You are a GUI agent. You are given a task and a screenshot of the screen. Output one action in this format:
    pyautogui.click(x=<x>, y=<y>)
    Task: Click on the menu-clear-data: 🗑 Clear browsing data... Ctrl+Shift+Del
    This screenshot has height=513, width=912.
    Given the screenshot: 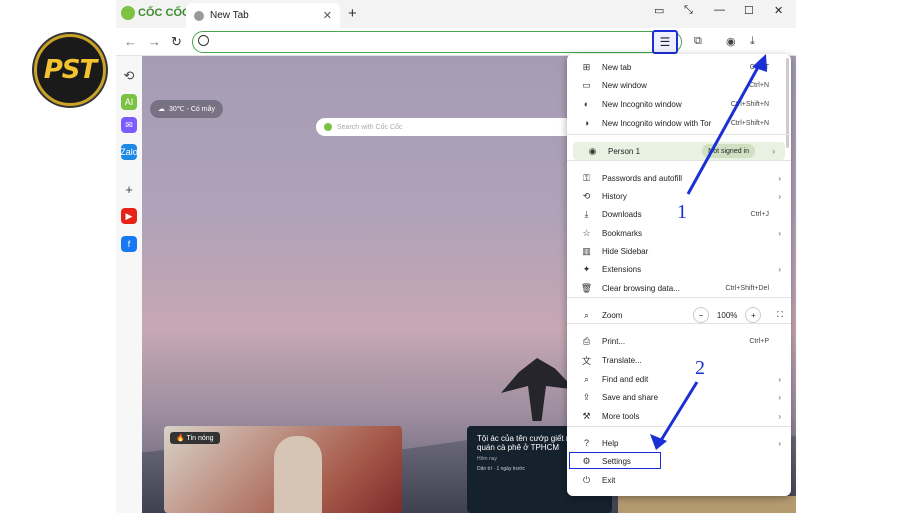 What is the action you would take?
    pyautogui.click(x=679, y=288)
    